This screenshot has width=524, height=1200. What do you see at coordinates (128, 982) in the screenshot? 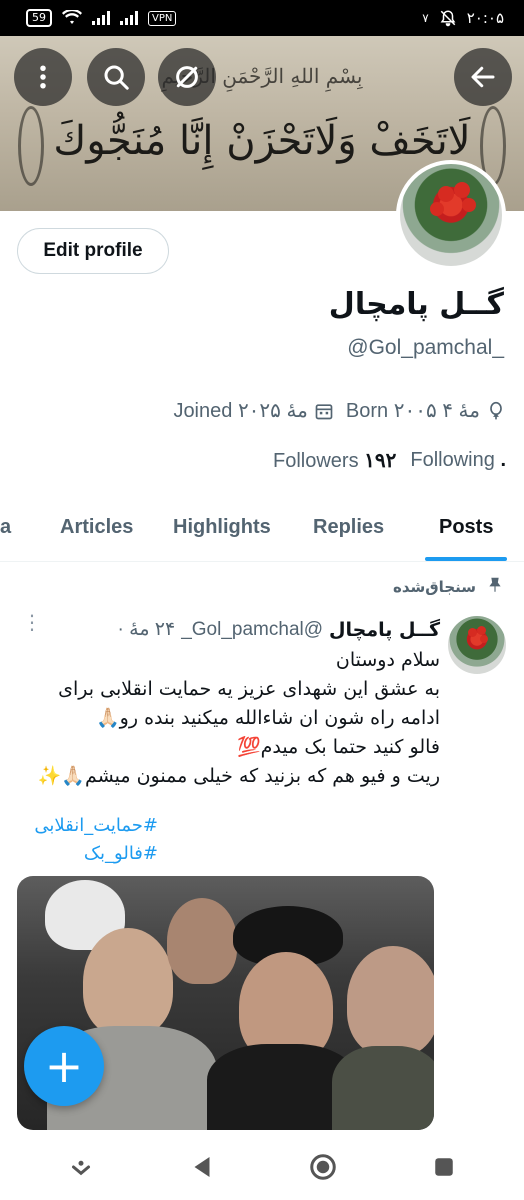
I see `face-left` at bounding box center [128, 982].